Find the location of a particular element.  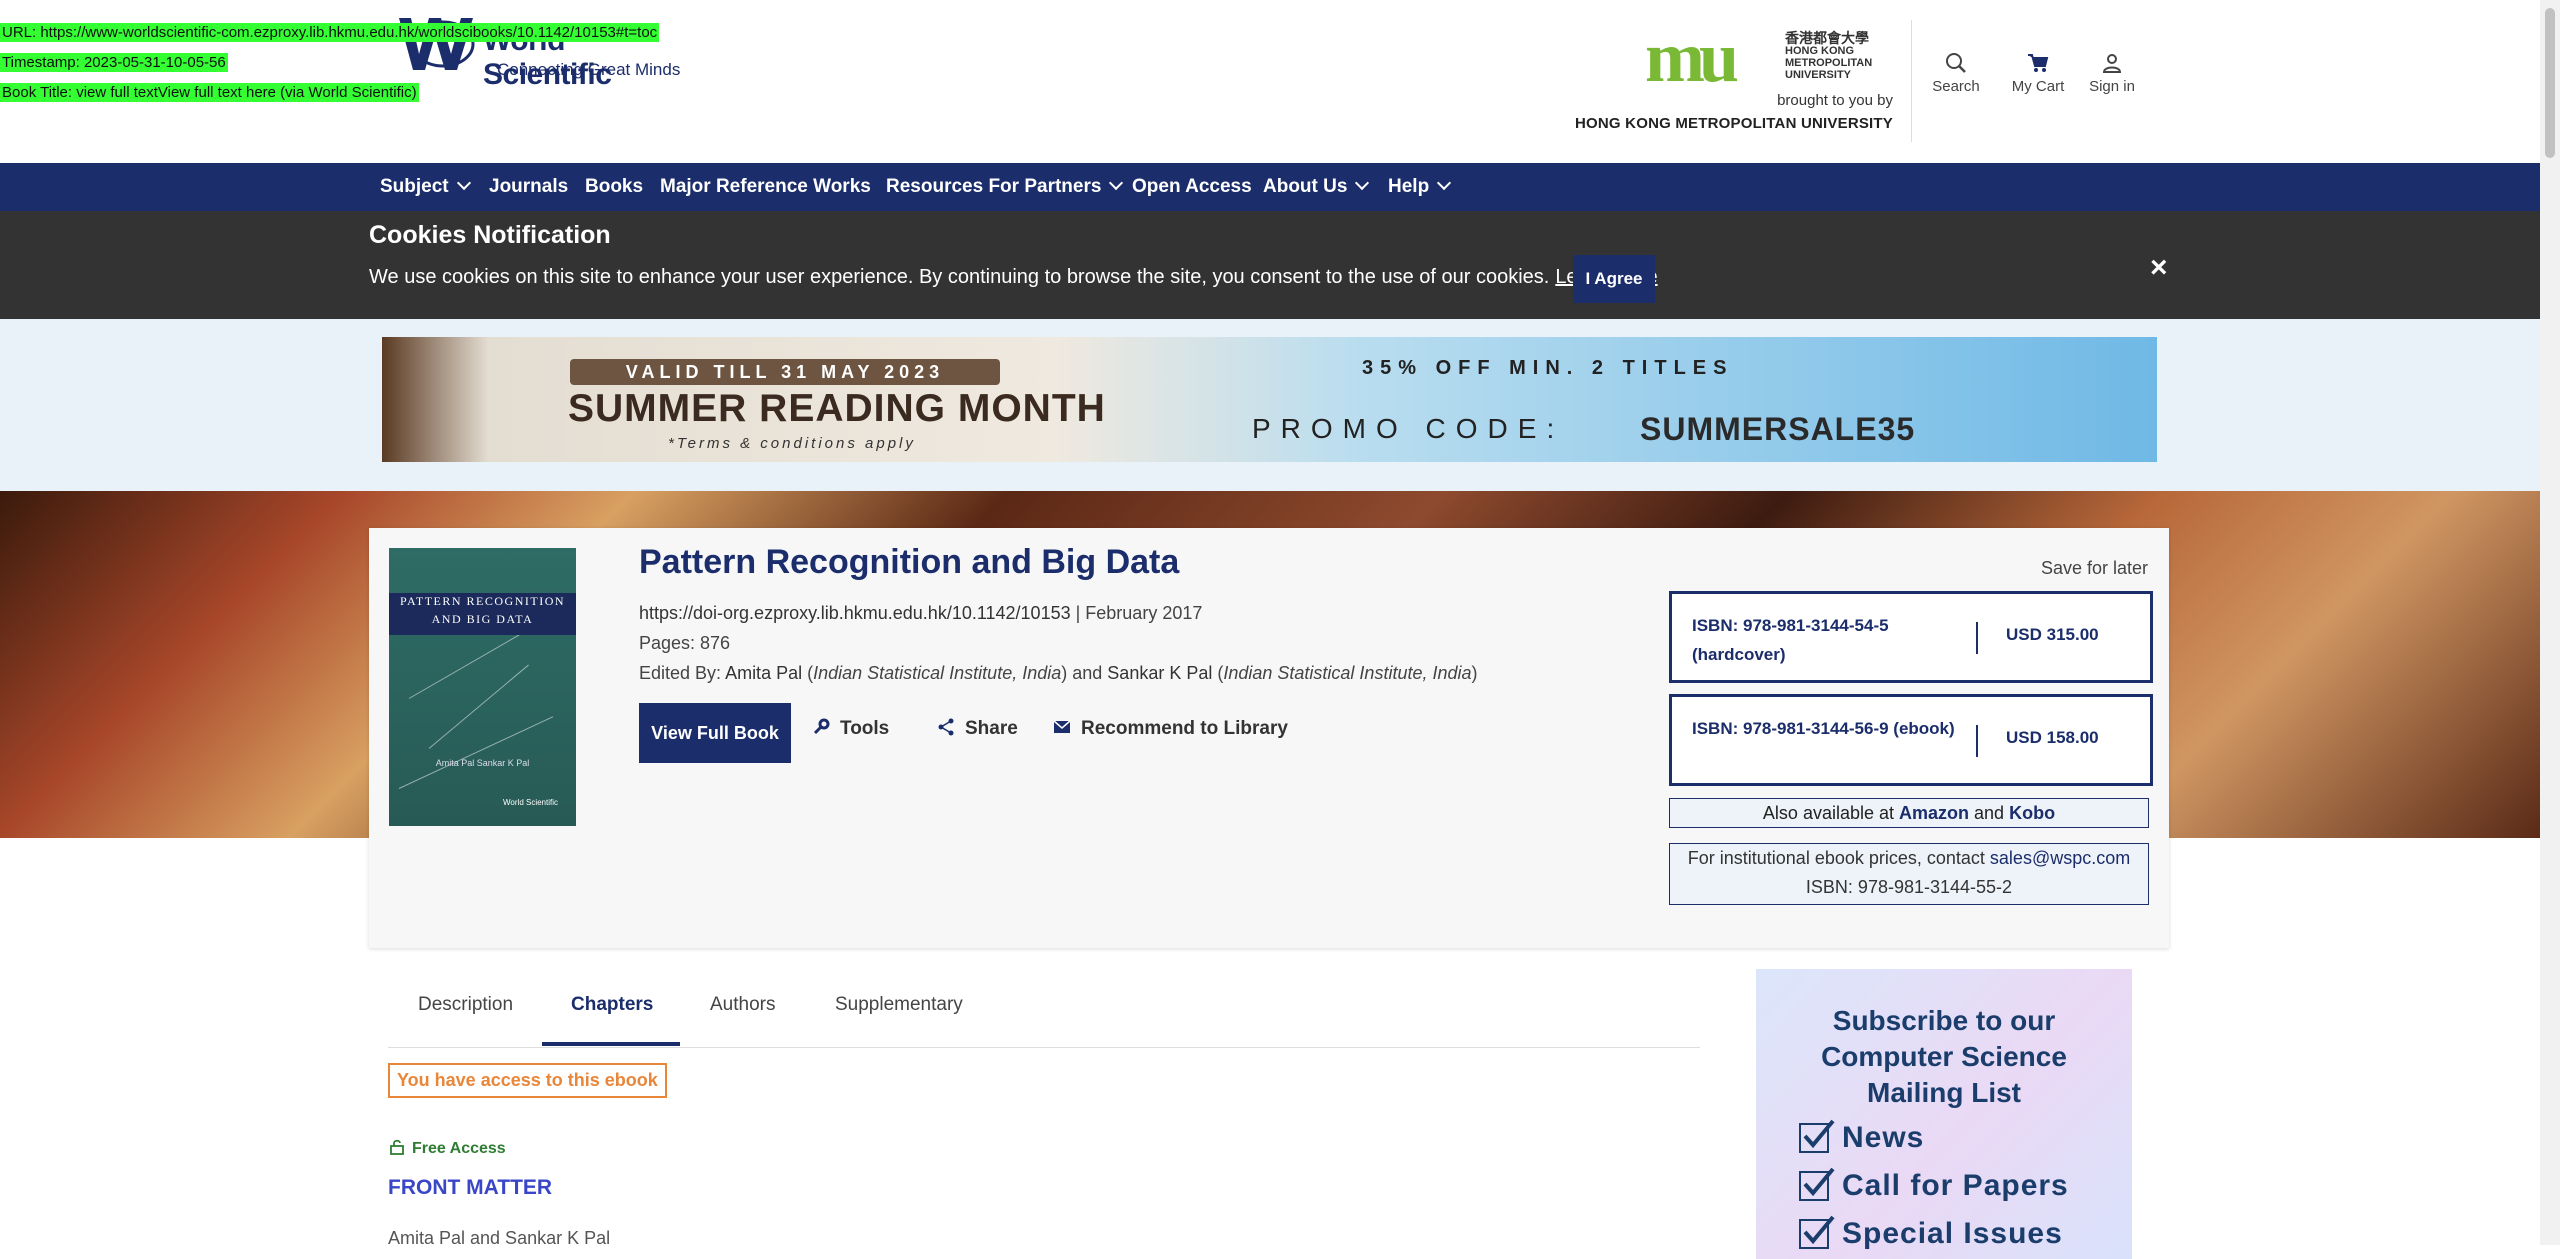

editors-and: and is located at coordinates (1087, 673).